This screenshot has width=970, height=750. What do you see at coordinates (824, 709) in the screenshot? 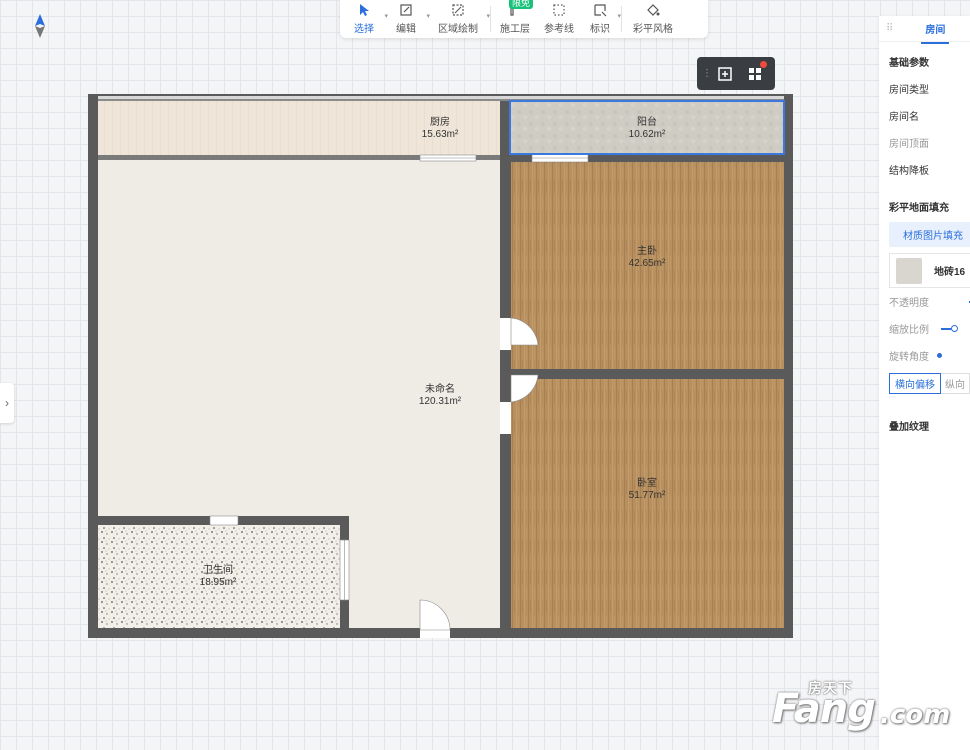
I see `watermark-en: Fang` at bounding box center [824, 709].